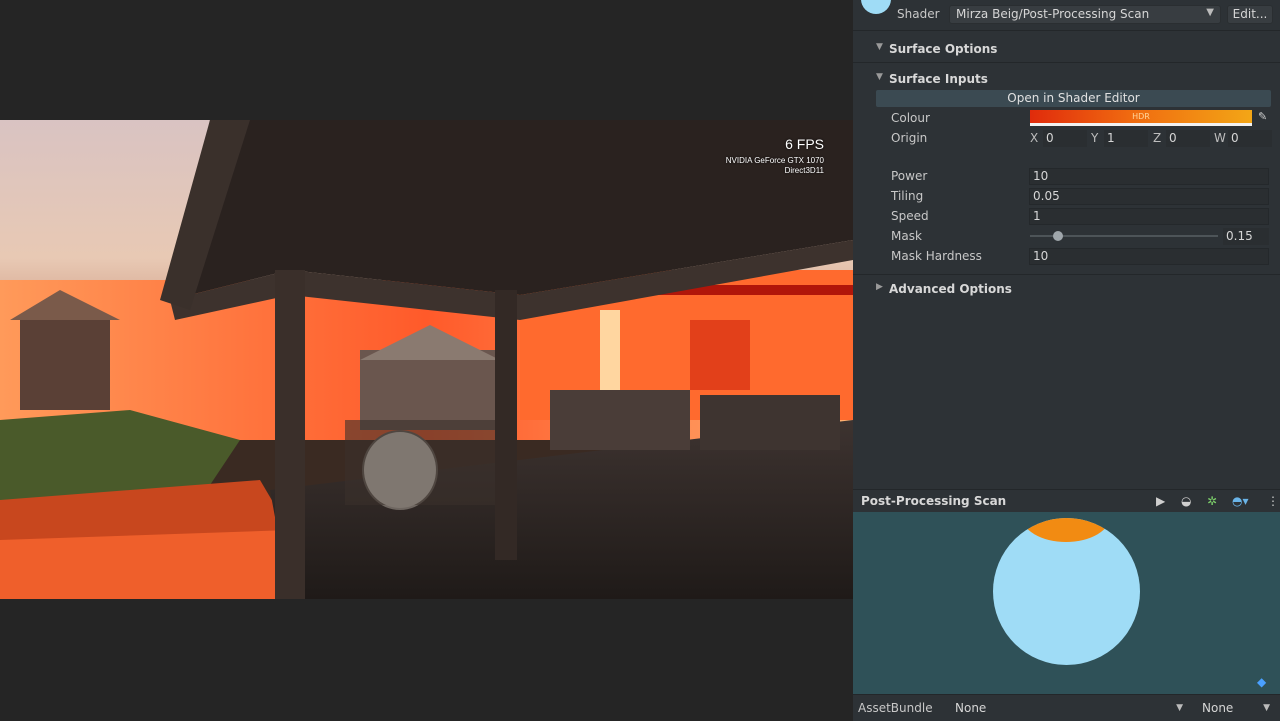 Image resolution: width=1280 pixels, height=721 pixels. I want to click on origin-w-field: 0, so click(1250, 138).